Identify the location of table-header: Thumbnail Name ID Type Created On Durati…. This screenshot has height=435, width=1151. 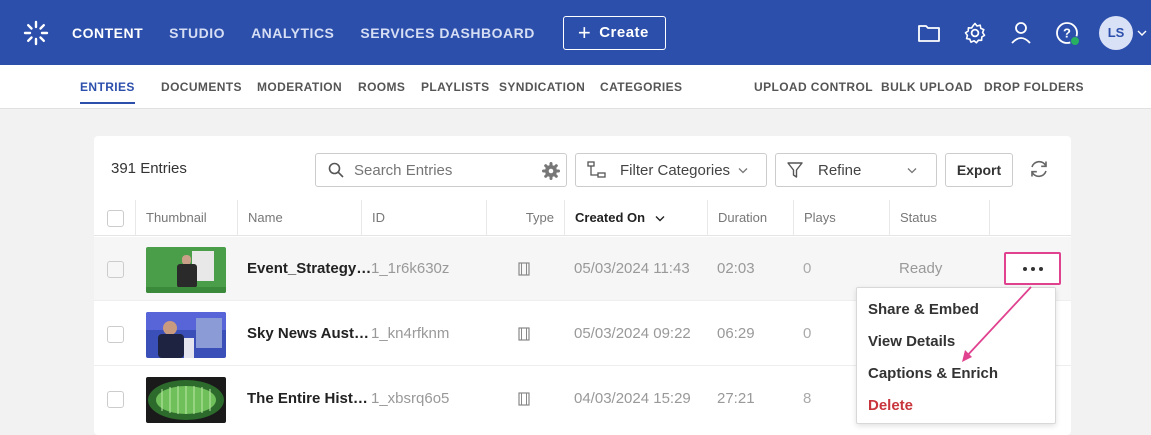
(582, 218).